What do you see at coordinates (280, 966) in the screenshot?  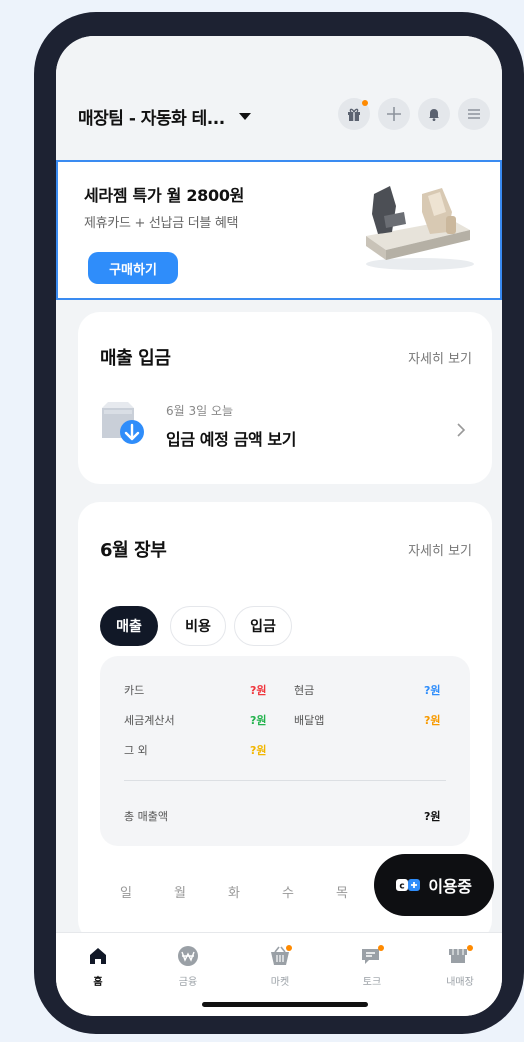 I see `nav-item-market: 마켓` at bounding box center [280, 966].